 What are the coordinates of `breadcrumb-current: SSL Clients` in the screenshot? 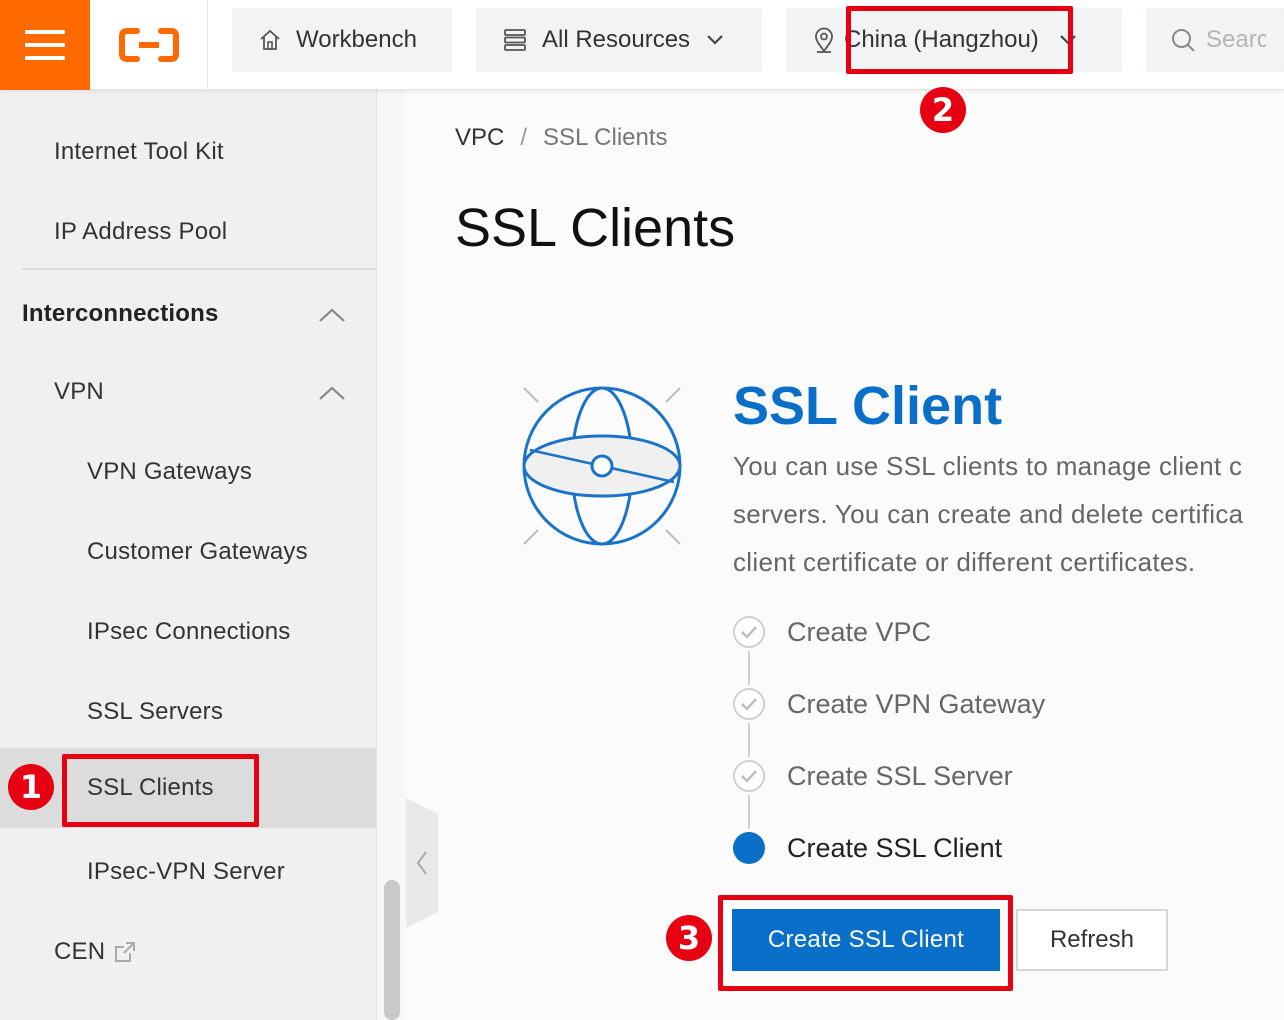 It's located at (605, 137).